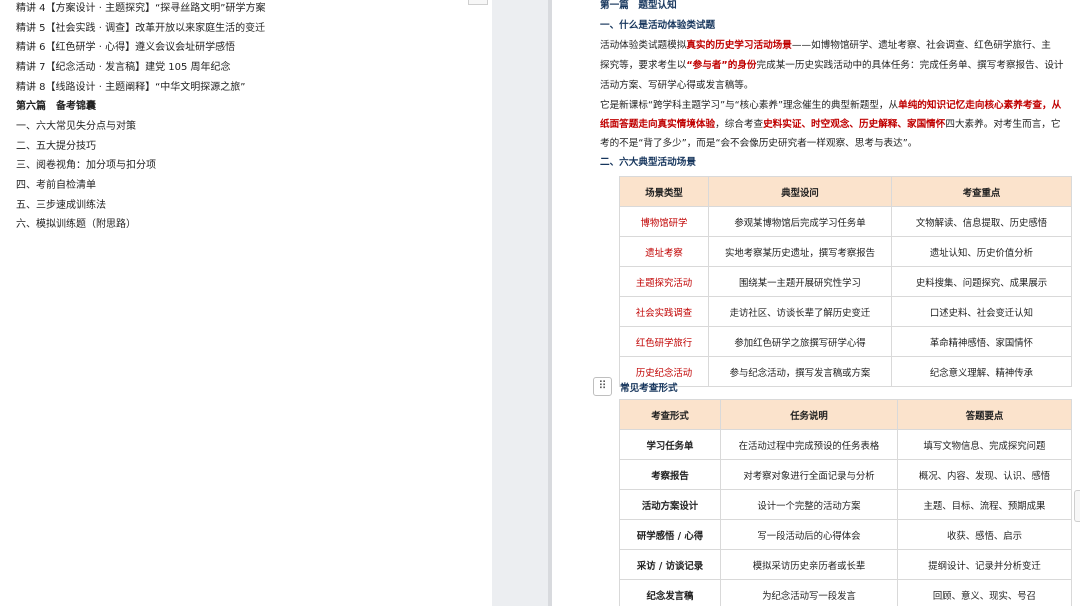 This screenshot has height=606, width=1080. What do you see at coordinates (140, 9) in the screenshot?
I see `toc-item: 精讲 4【方案设计 · 主题探究】“探寻丝路文明”研学方案` at bounding box center [140, 9].